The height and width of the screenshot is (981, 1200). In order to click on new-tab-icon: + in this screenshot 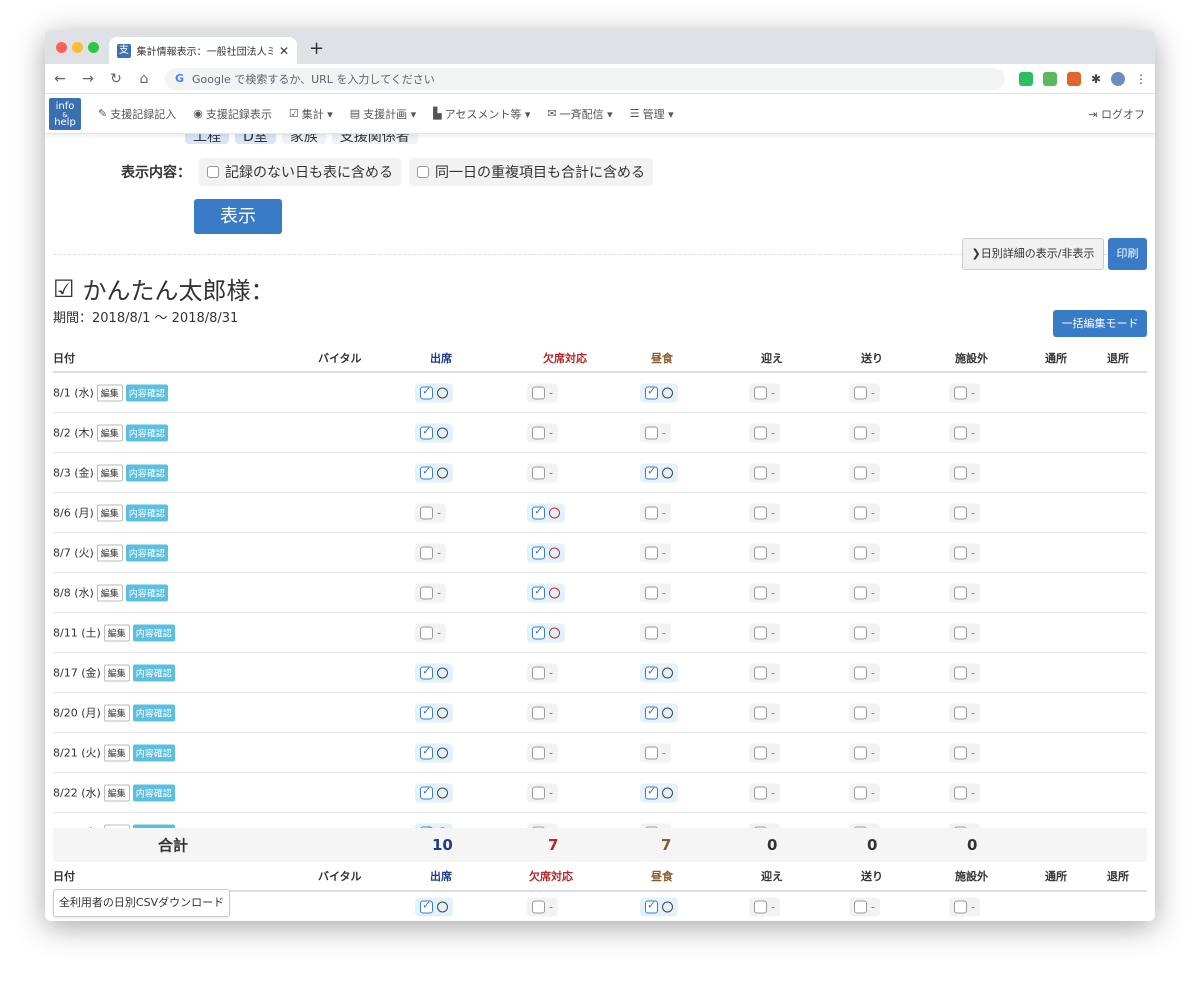, I will do `click(316, 48)`.